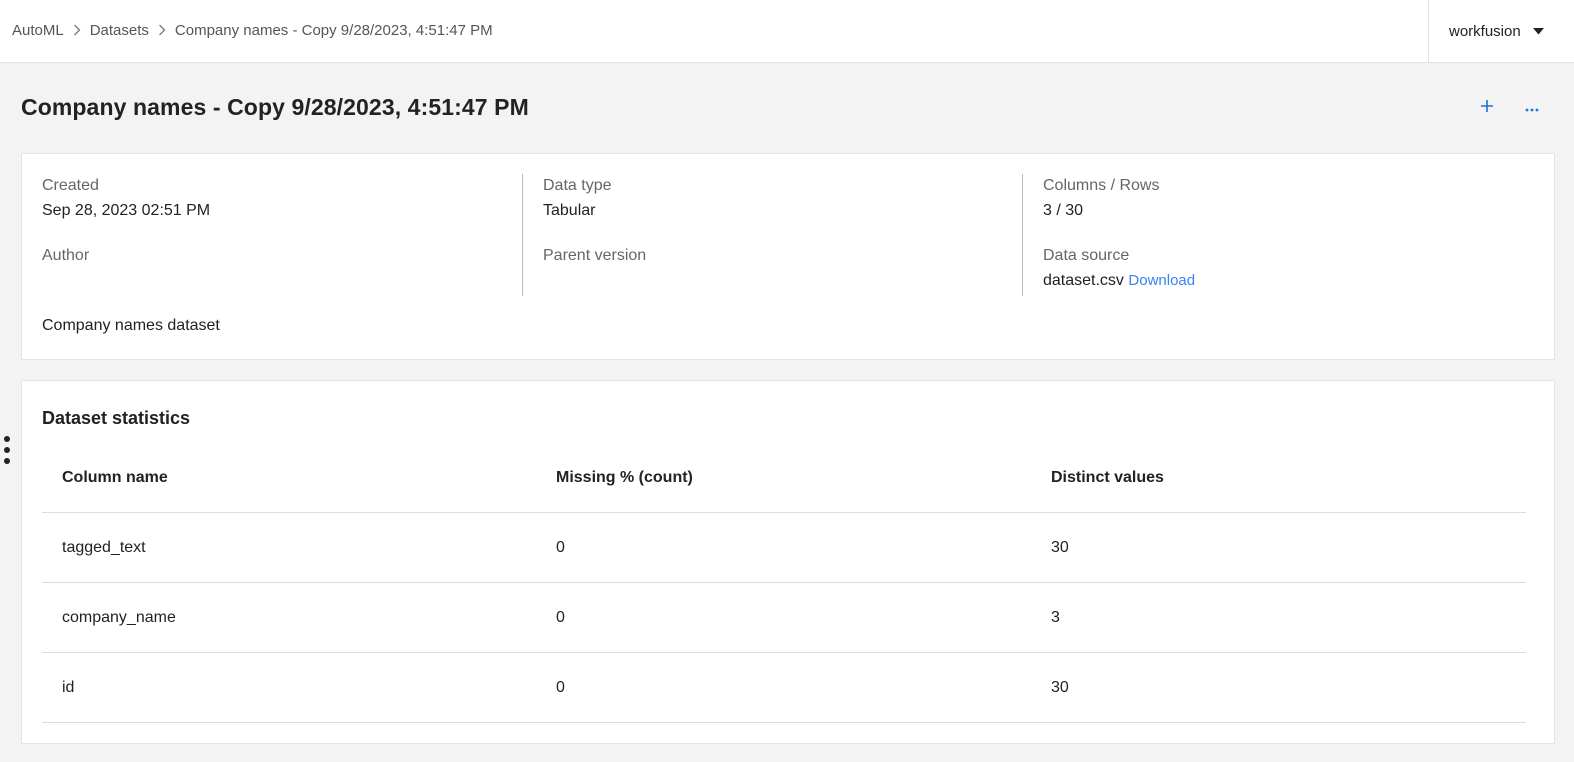 Image resolution: width=1574 pixels, height=762 pixels. Describe the element at coordinates (70, 185) in the screenshot. I see `created-label: Created` at that location.